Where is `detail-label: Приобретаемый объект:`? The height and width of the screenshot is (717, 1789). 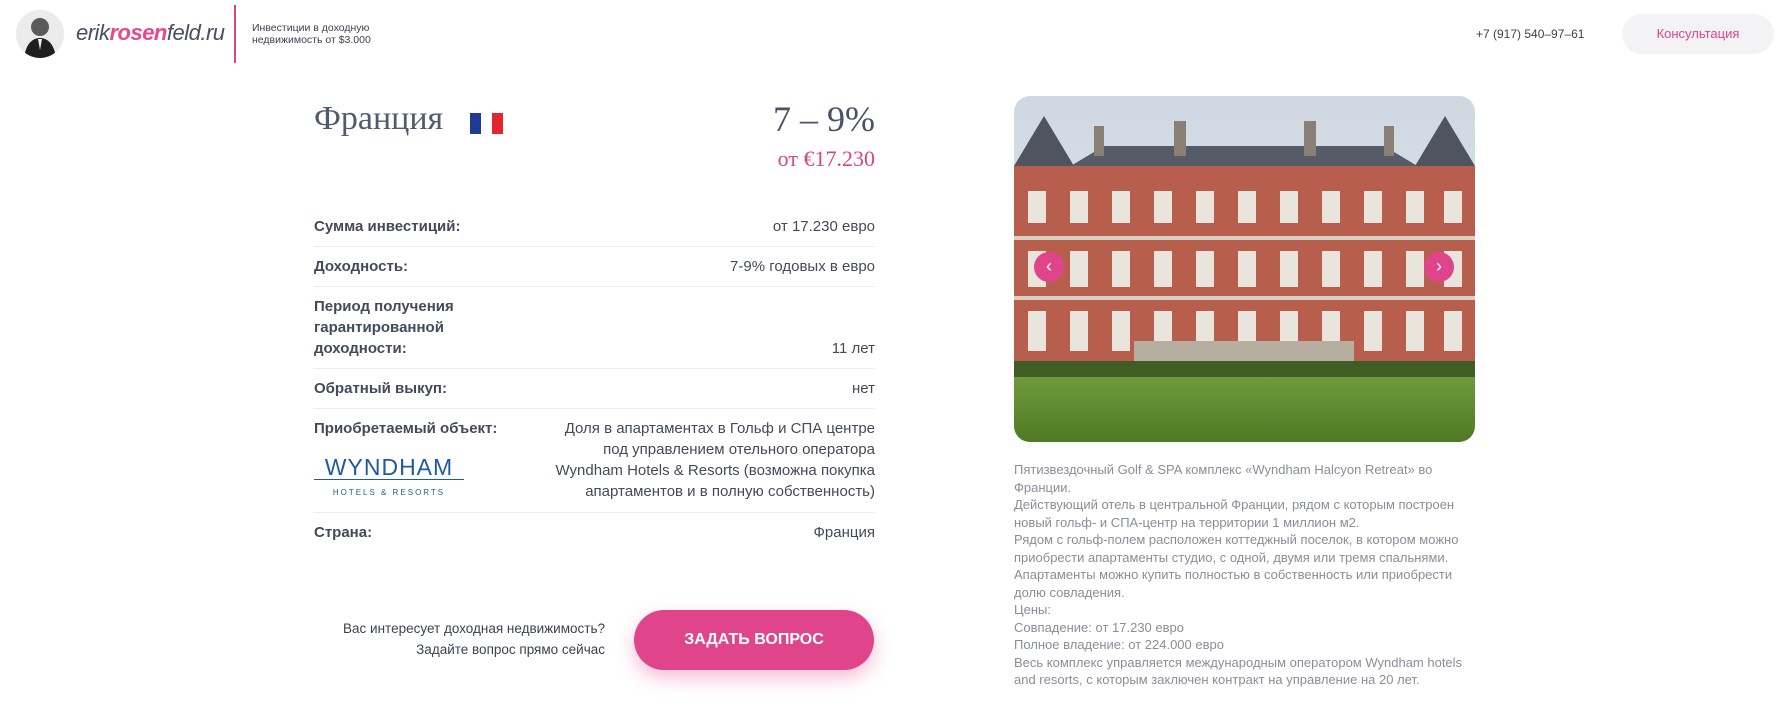 detail-label: Приобретаемый объект: is located at coordinates (406, 428).